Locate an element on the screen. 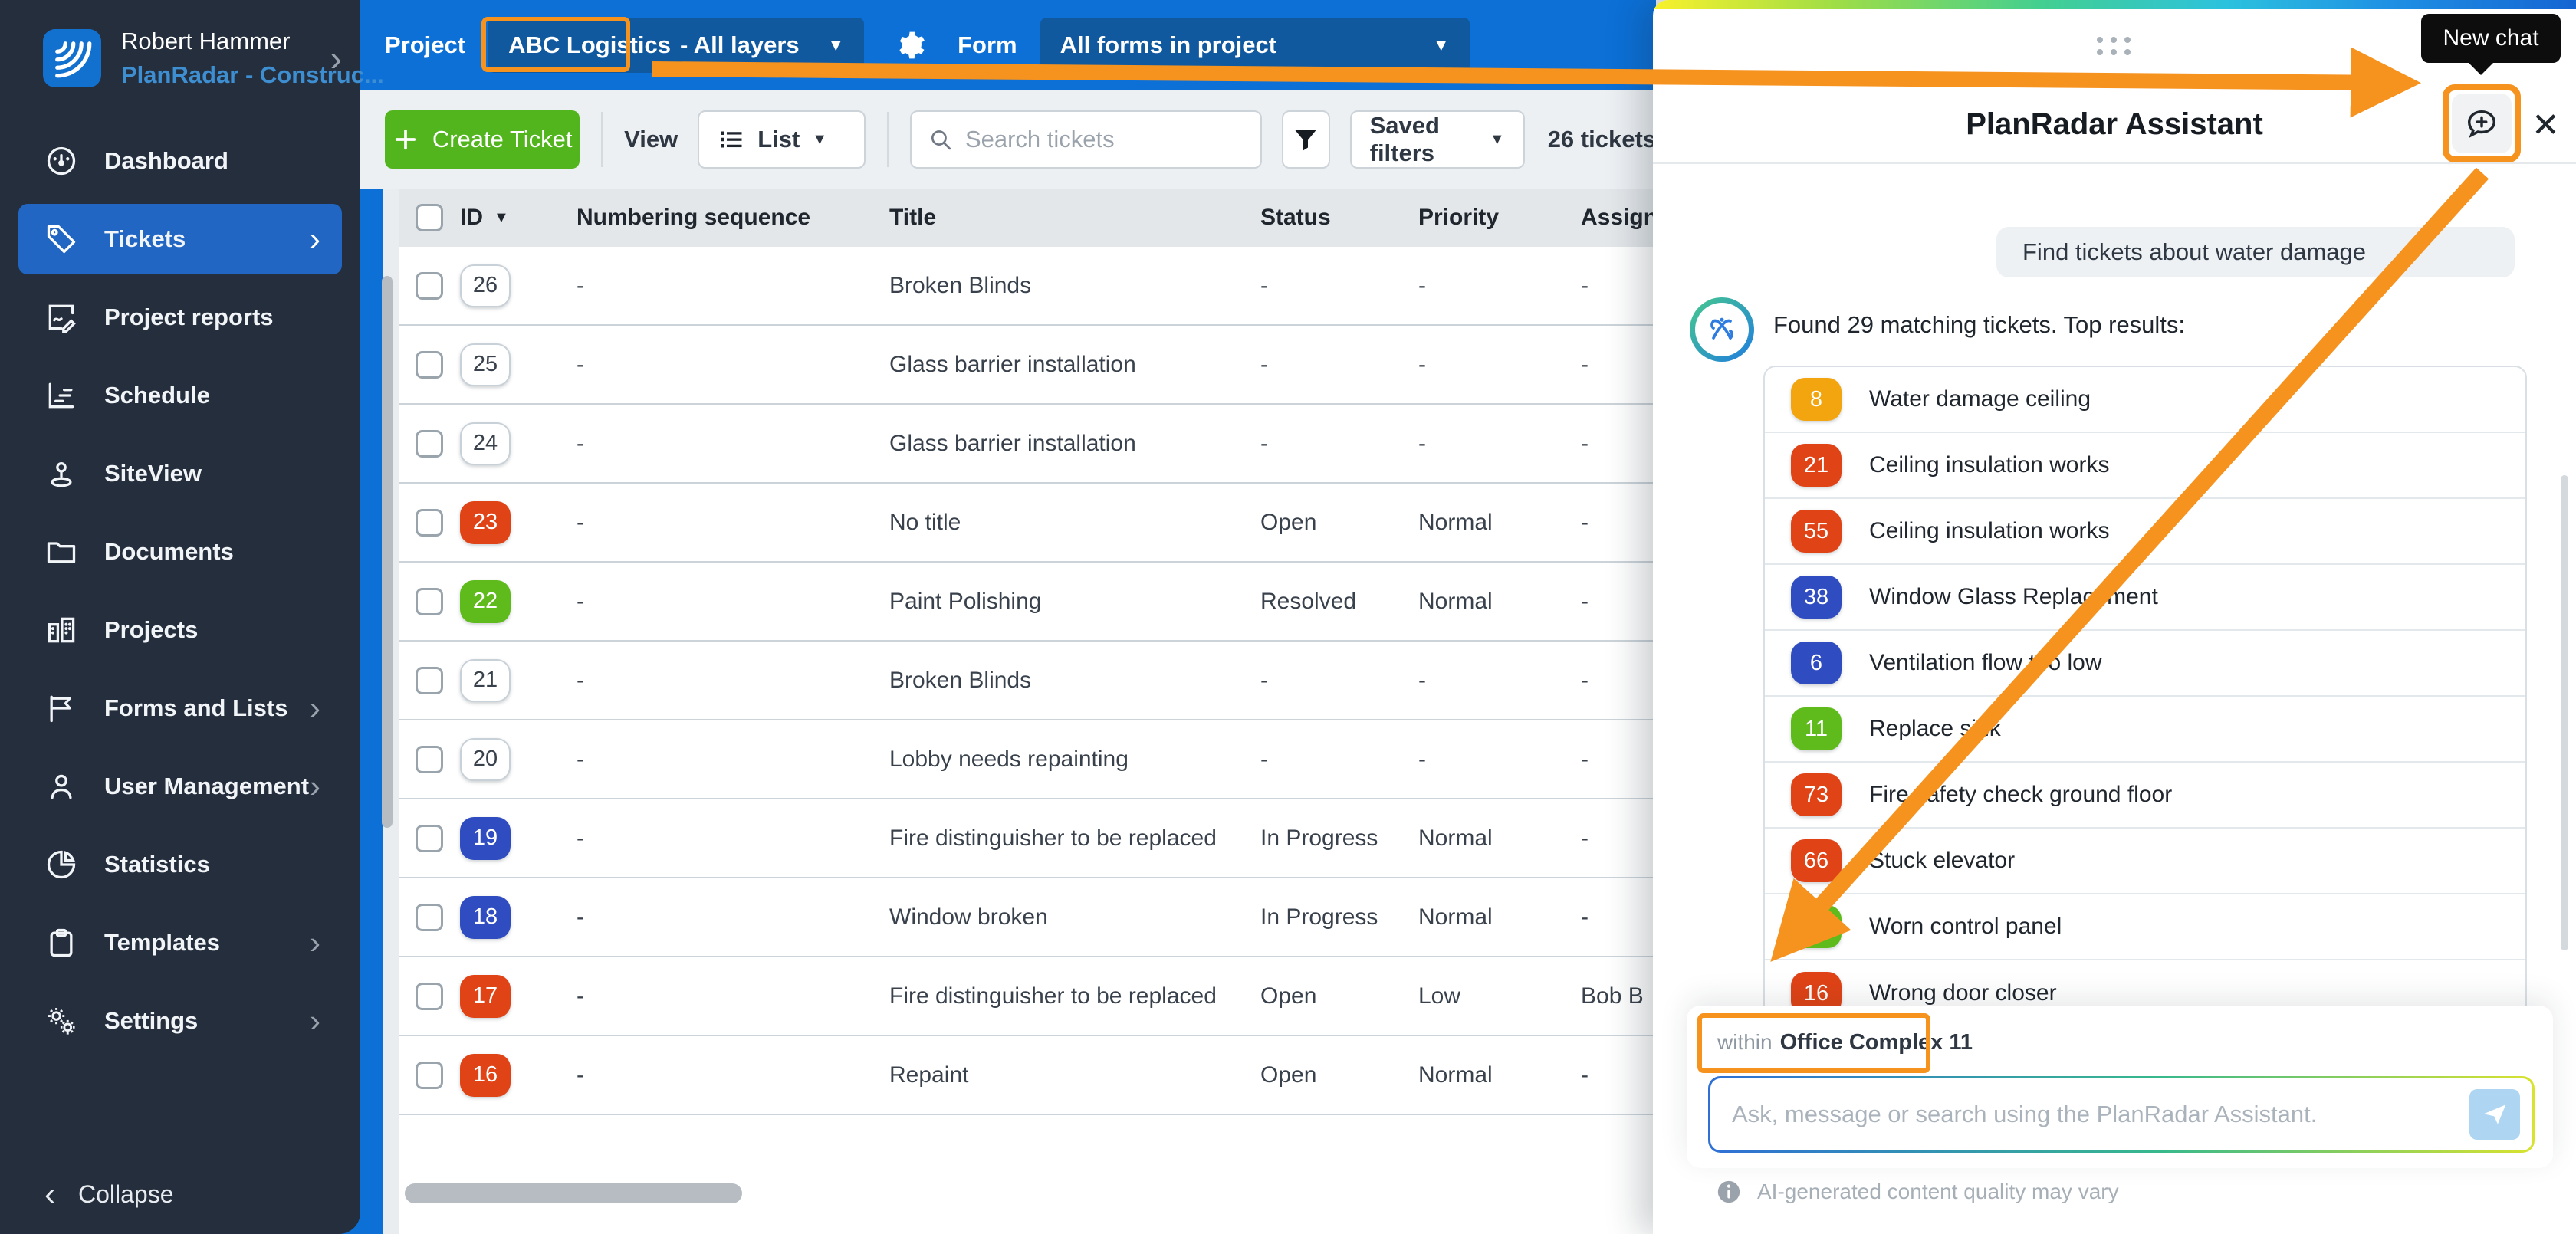  result-row: 55 Ceiling insulation works is located at coordinates (2145, 532).